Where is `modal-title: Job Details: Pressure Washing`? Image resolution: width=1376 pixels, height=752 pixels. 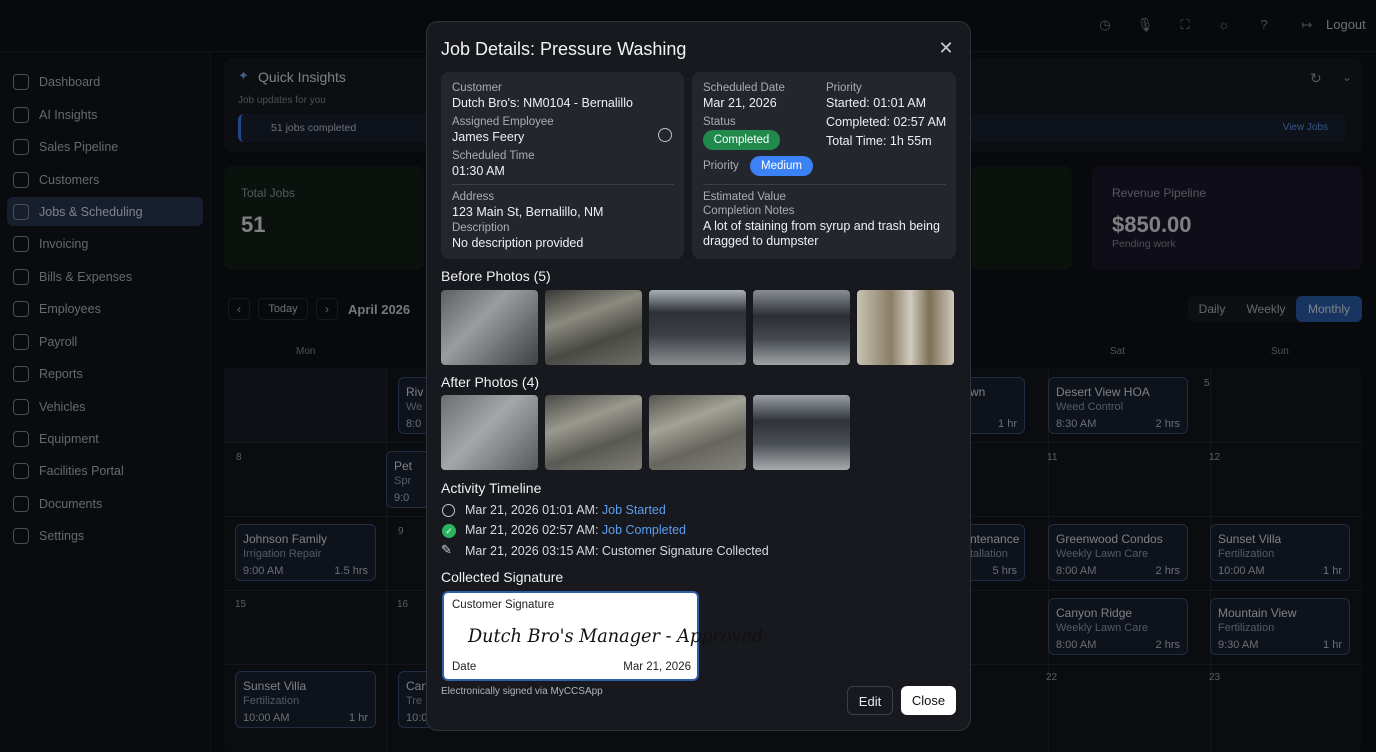
modal-title: Job Details: Pressure Washing is located at coordinates (564, 49).